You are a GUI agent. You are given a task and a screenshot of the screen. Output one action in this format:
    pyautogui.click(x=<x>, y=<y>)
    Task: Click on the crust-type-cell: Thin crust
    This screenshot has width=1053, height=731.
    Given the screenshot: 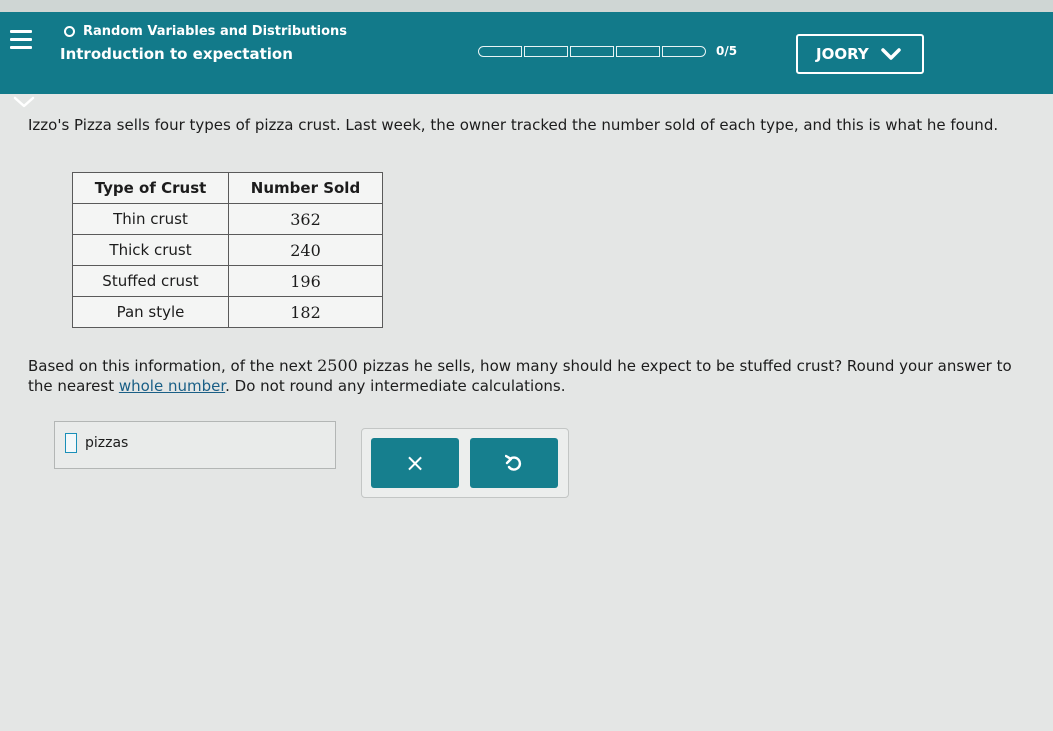 What is the action you would take?
    pyautogui.click(x=150, y=219)
    